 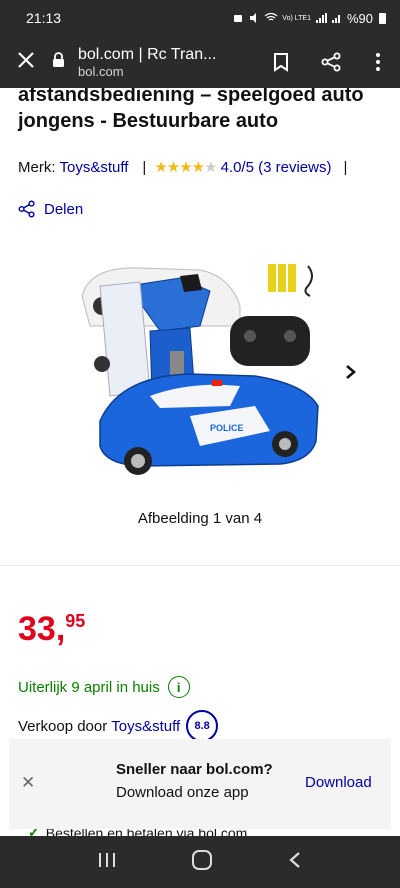 I want to click on close-icon, so click(x=26, y=60).